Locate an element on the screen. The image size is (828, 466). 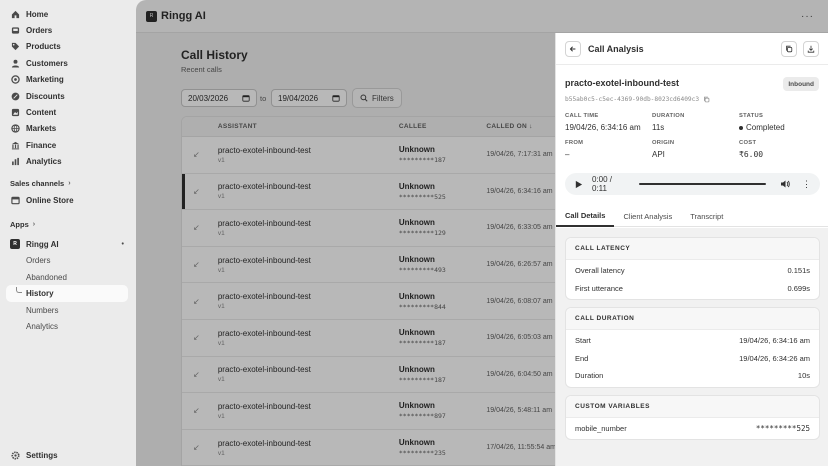
sidebar-item-analytics: Analytics is located at coordinates (68, 162).